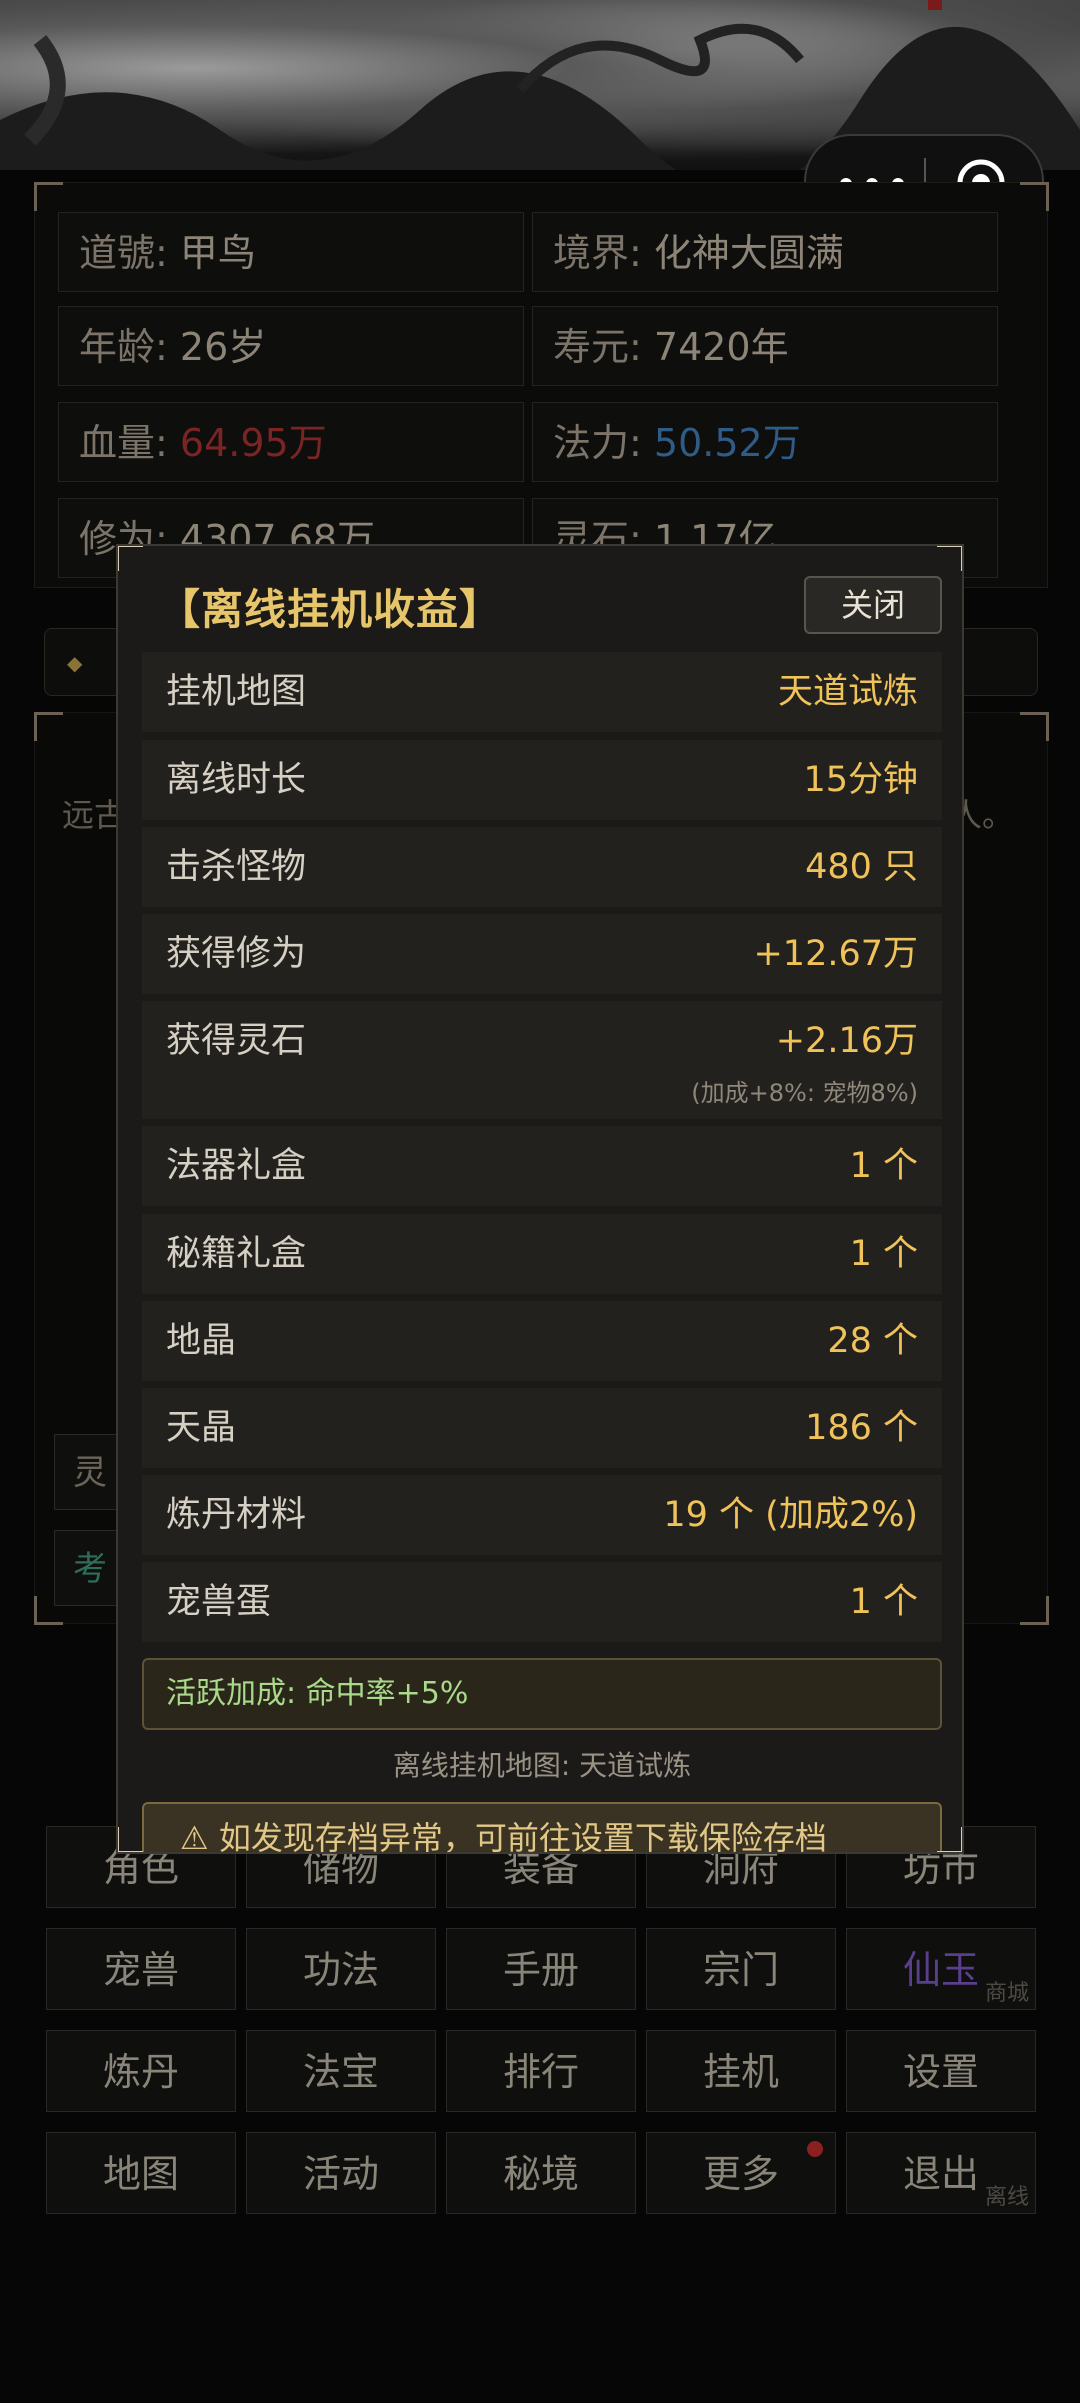  I want to click on row-value: 天道试炼, so click(847, 692).